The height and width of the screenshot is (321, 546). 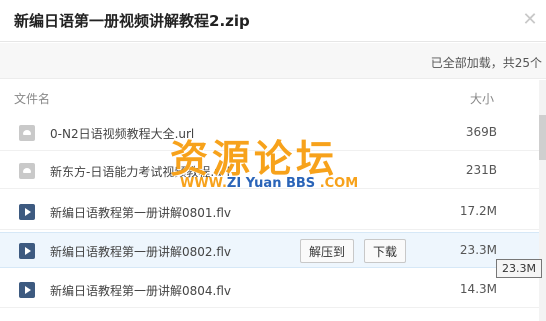 What do you see at coordinates (234, 183) in the screenshot?
I see `watermark-zi: ZI` at bounding box center [234, 183].